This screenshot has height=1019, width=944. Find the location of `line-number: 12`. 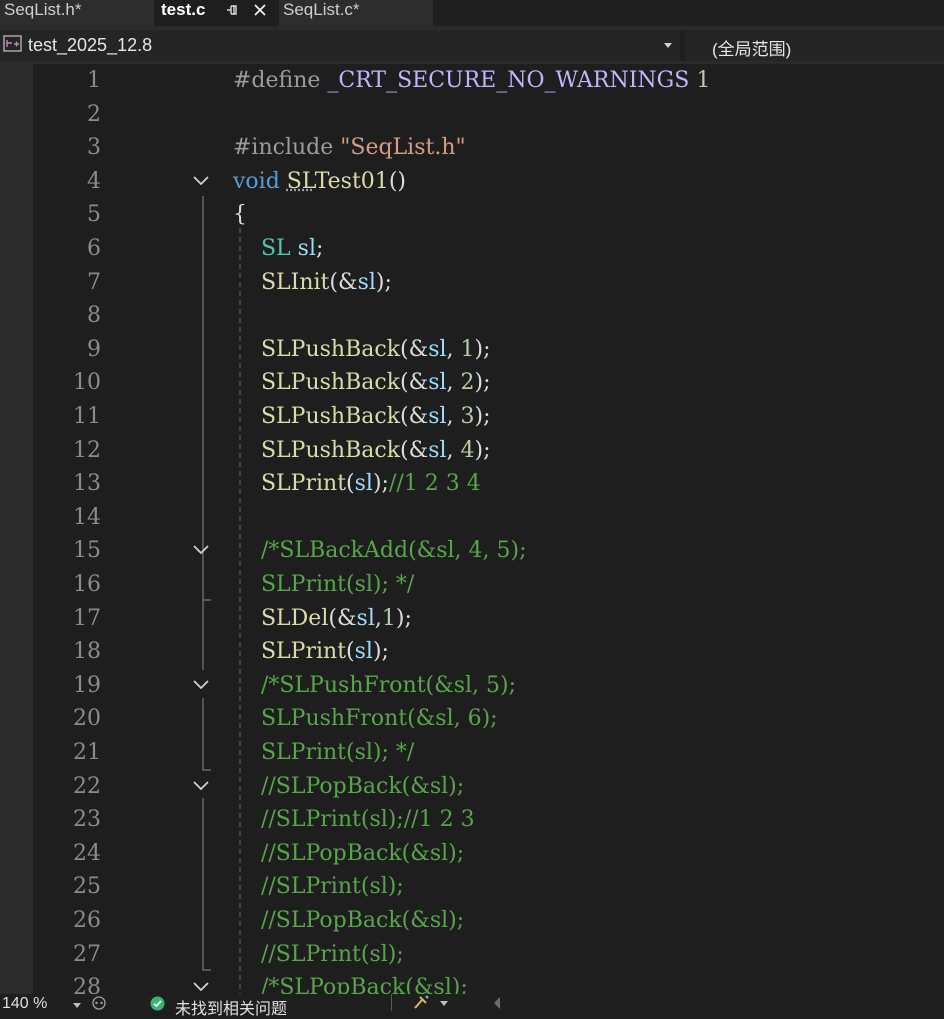

line-number: 12 is located at coordinates (87, 450).